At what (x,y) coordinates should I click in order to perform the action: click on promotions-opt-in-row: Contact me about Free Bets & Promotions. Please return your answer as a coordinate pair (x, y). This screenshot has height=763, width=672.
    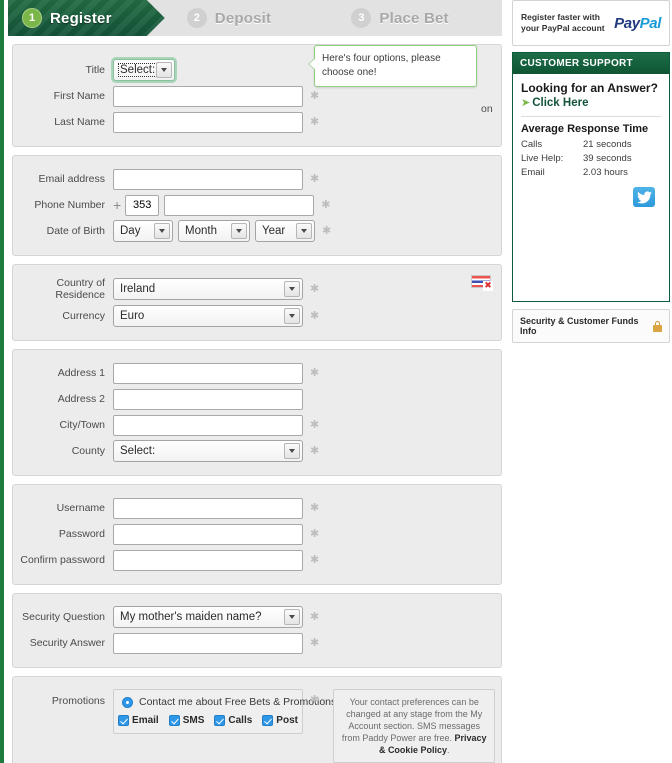
    Looking at the image, I should click on (229, 702).